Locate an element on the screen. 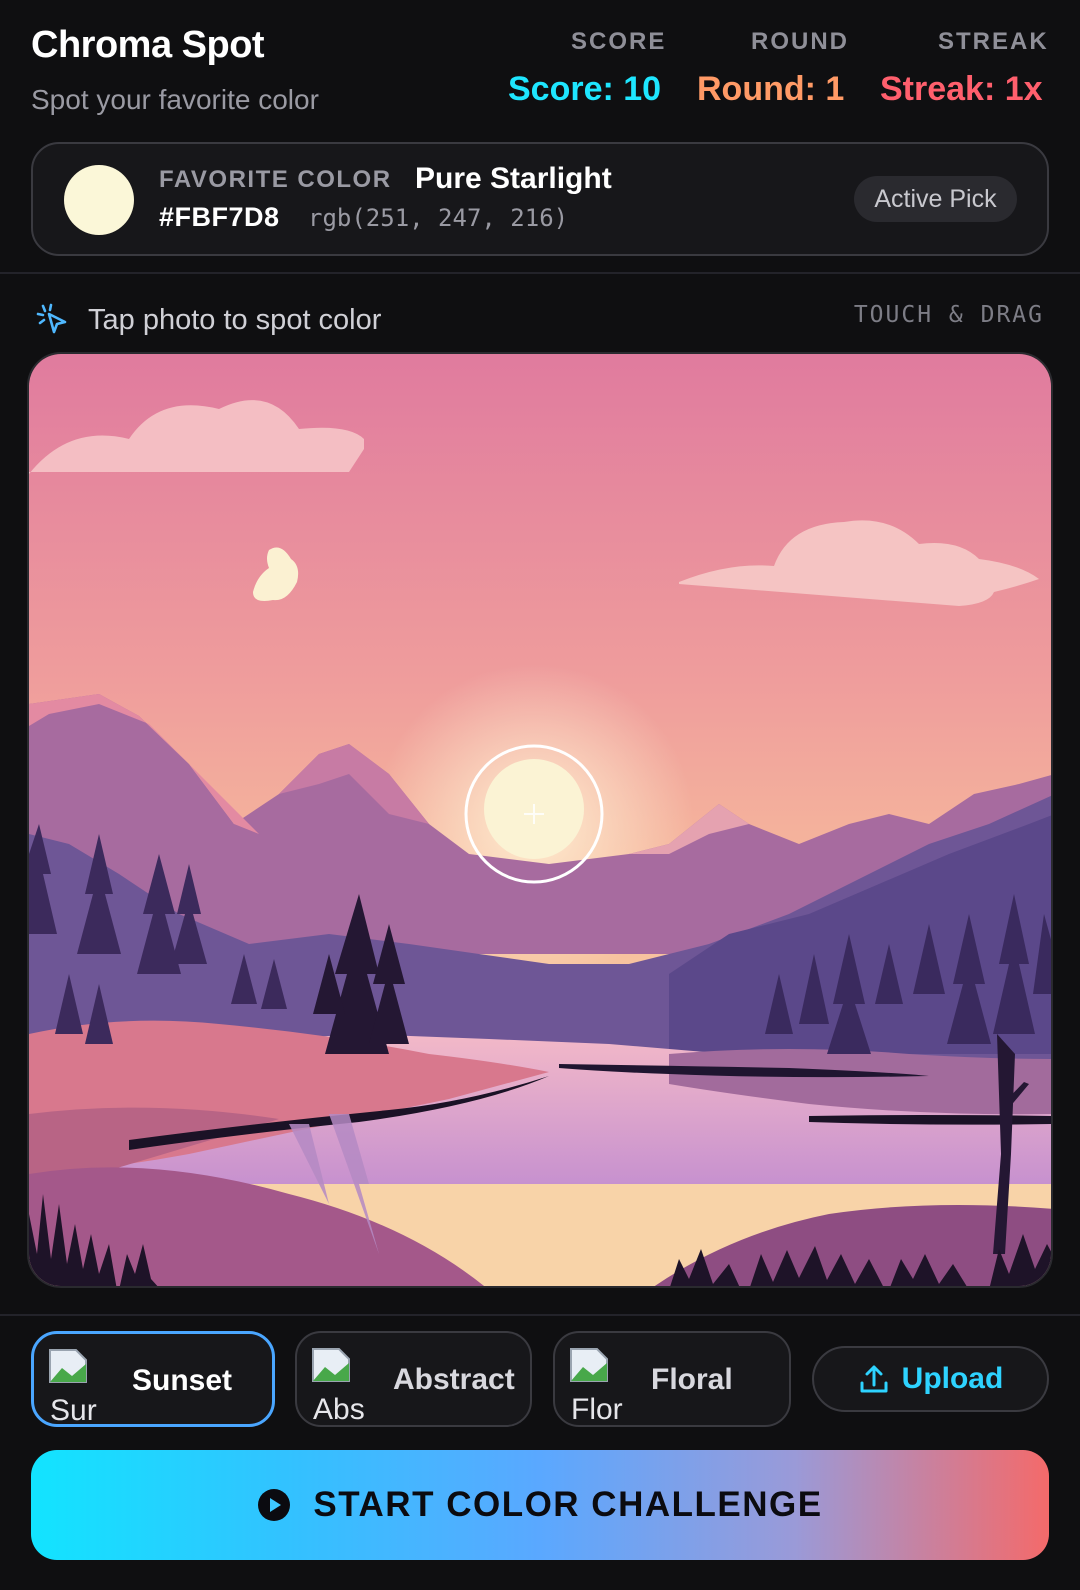 The width and height of the screenshot is (1080, 1590). favorite-color-rgb: rgb(251, 247, 216) is located at coordinates (438, 218).